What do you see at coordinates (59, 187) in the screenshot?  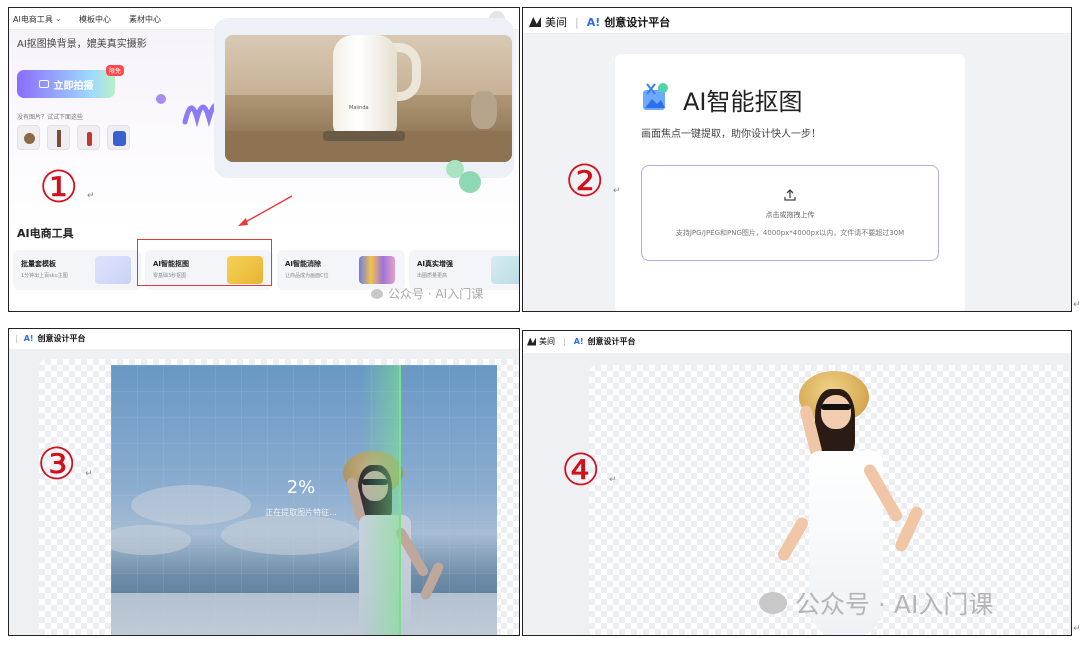 I see `step-number-1: ①` at bounding box center [59, 187].